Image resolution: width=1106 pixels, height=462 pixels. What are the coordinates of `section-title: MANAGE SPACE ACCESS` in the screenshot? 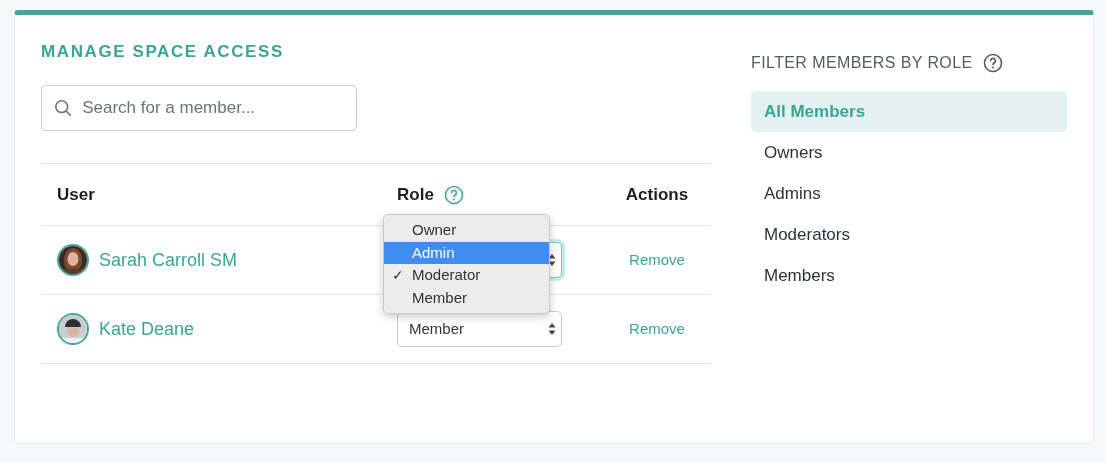 It's located at (163, 52).